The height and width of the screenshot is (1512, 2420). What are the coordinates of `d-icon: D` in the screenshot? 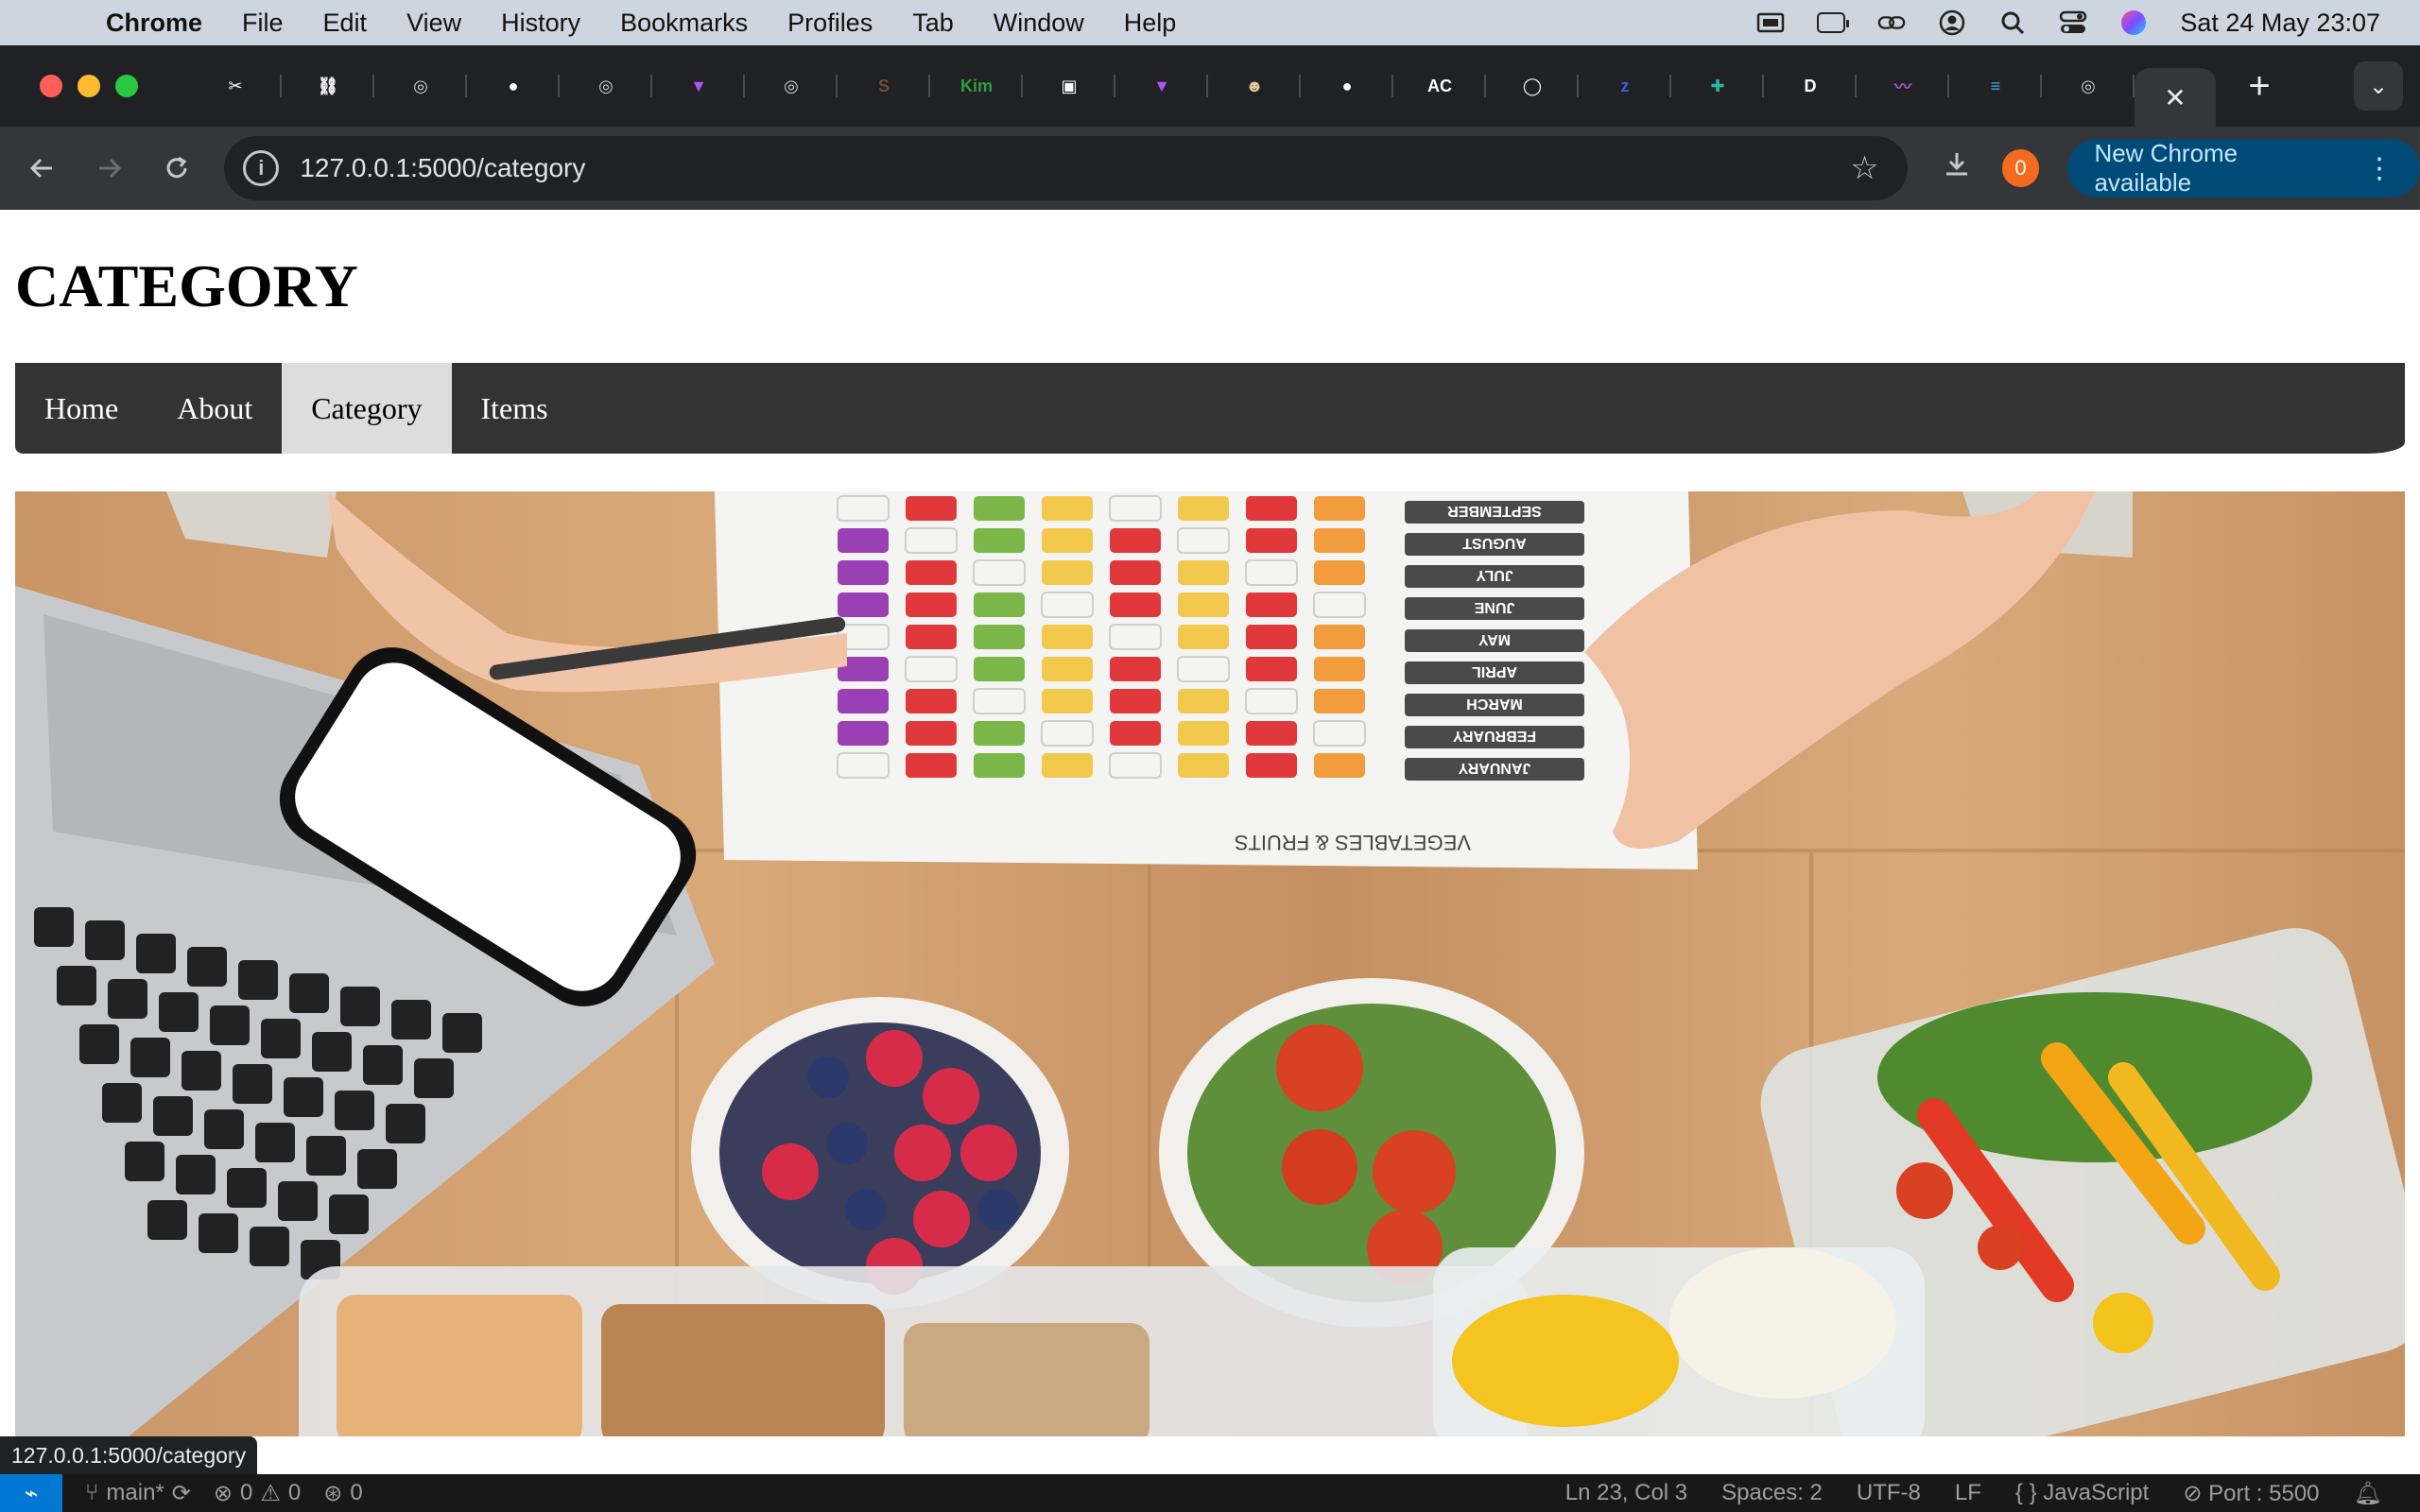 It's located at (1810, 85).